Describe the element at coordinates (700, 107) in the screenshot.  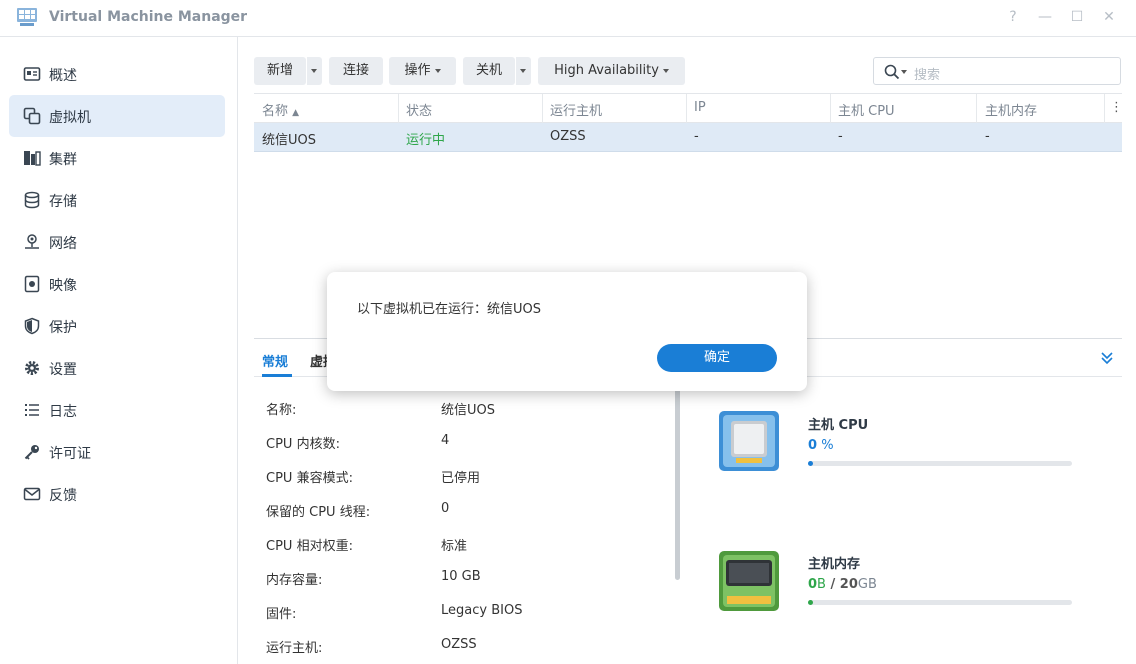
I see `col-ip: IP` at that location.